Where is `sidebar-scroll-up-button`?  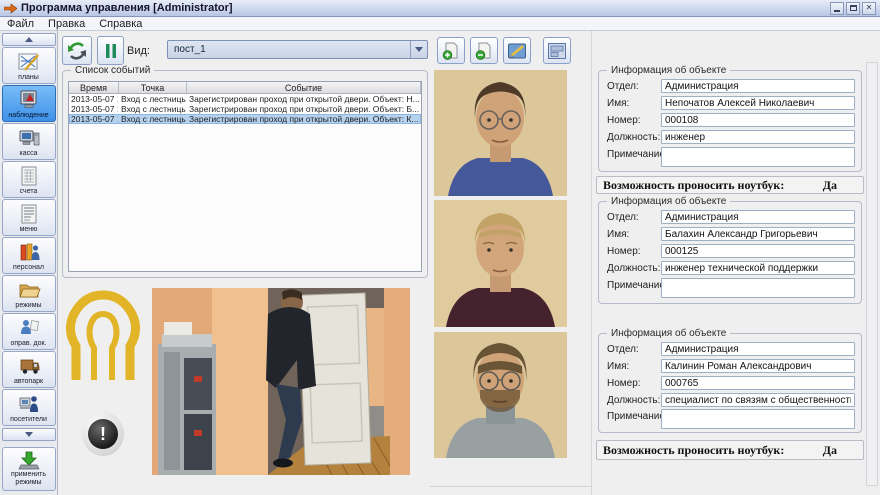 sidebar-scroll-up-button is located at coordinates (28, 39).